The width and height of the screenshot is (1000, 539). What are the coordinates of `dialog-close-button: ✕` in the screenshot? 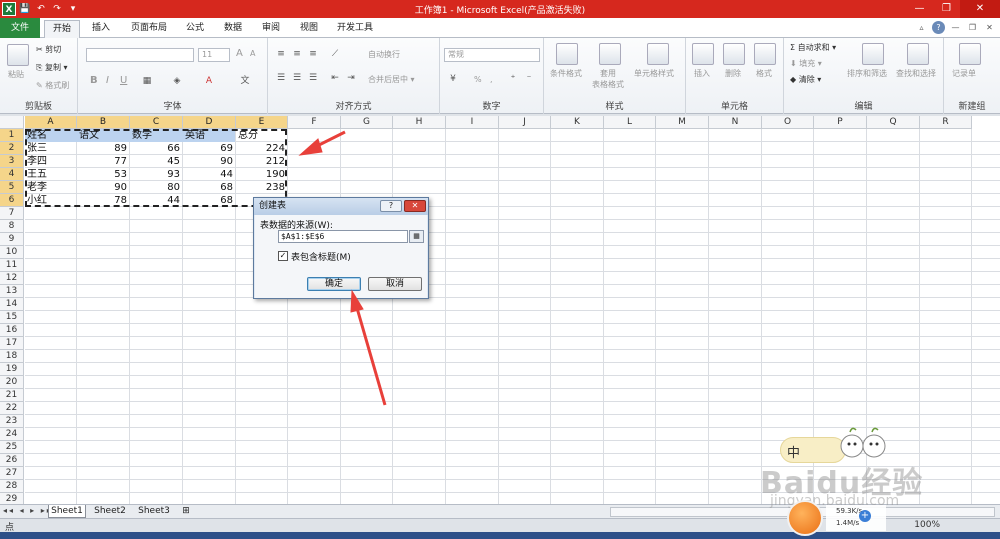 It's located at (415, 206).